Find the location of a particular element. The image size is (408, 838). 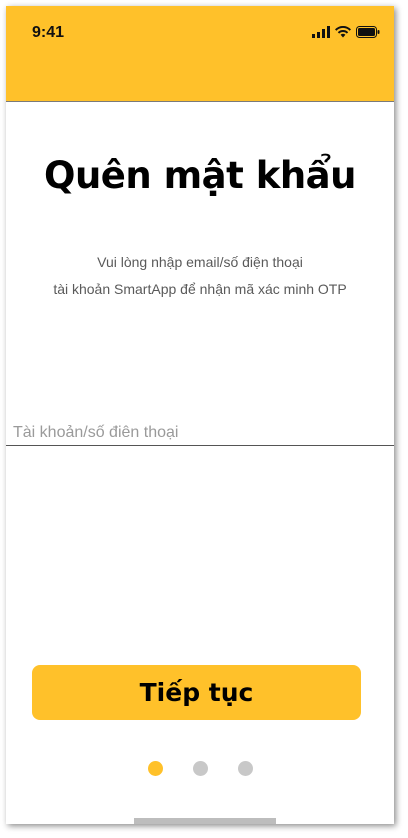

header-bar: 9:41 is located at coordinates (200, 54).